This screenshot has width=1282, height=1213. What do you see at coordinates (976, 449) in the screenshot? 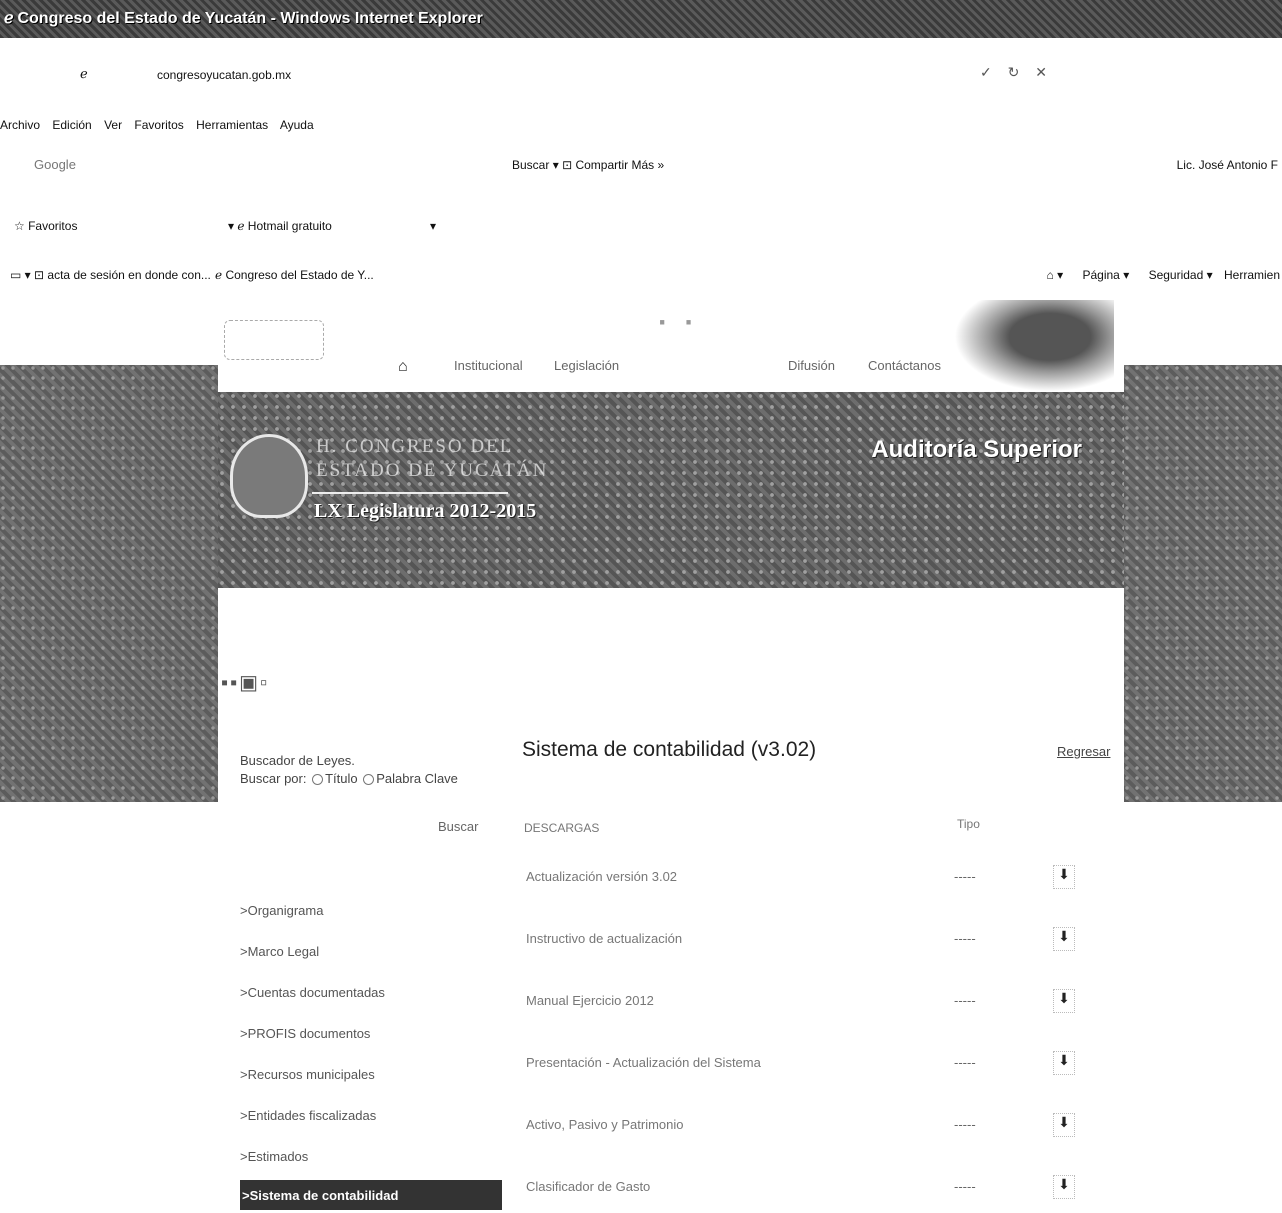
I see `section-title: Auditoría Superior` at bounding box center [976, 449].